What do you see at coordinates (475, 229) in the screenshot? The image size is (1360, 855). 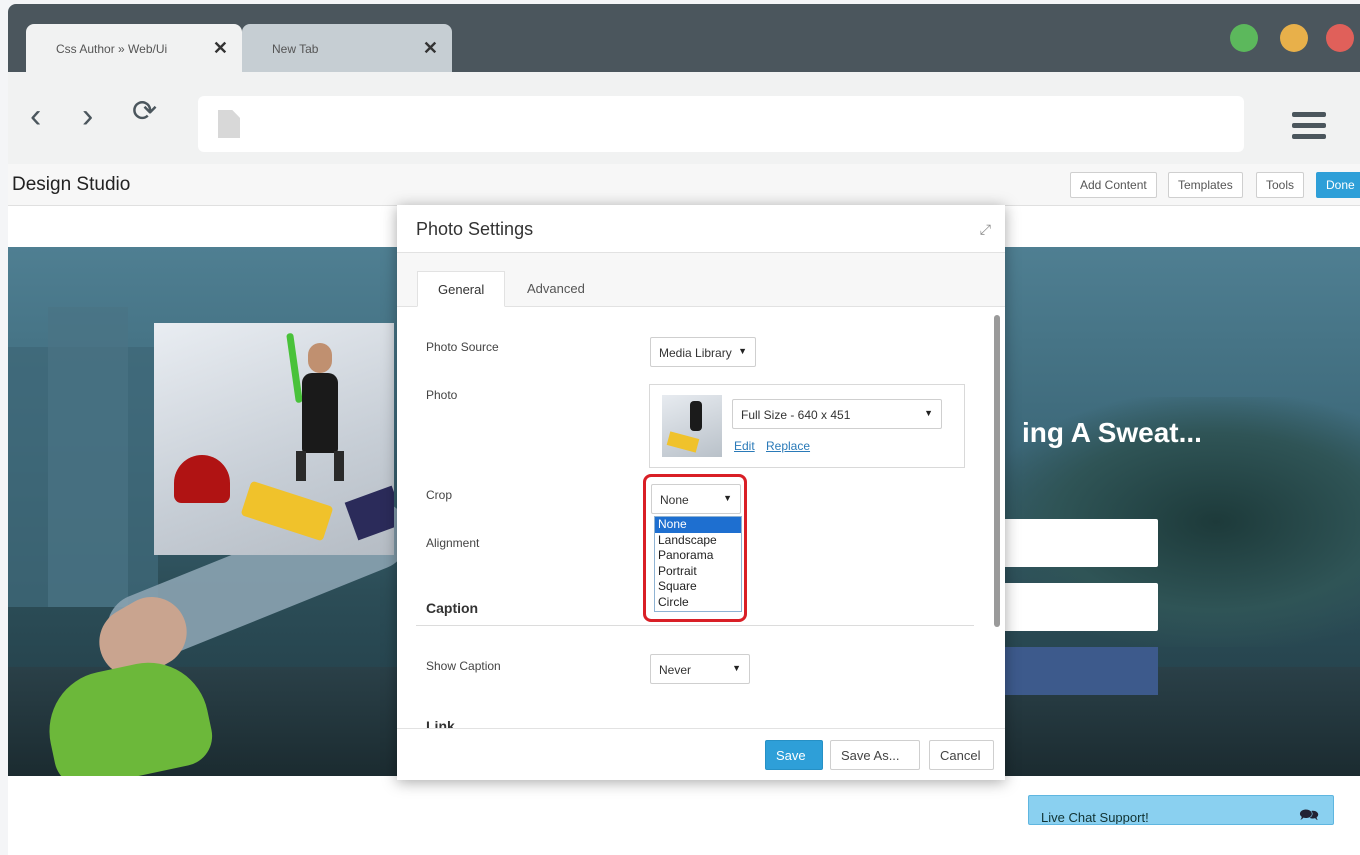 I see `dialog-title: Photo Settings` at bounding box center [475, 229].